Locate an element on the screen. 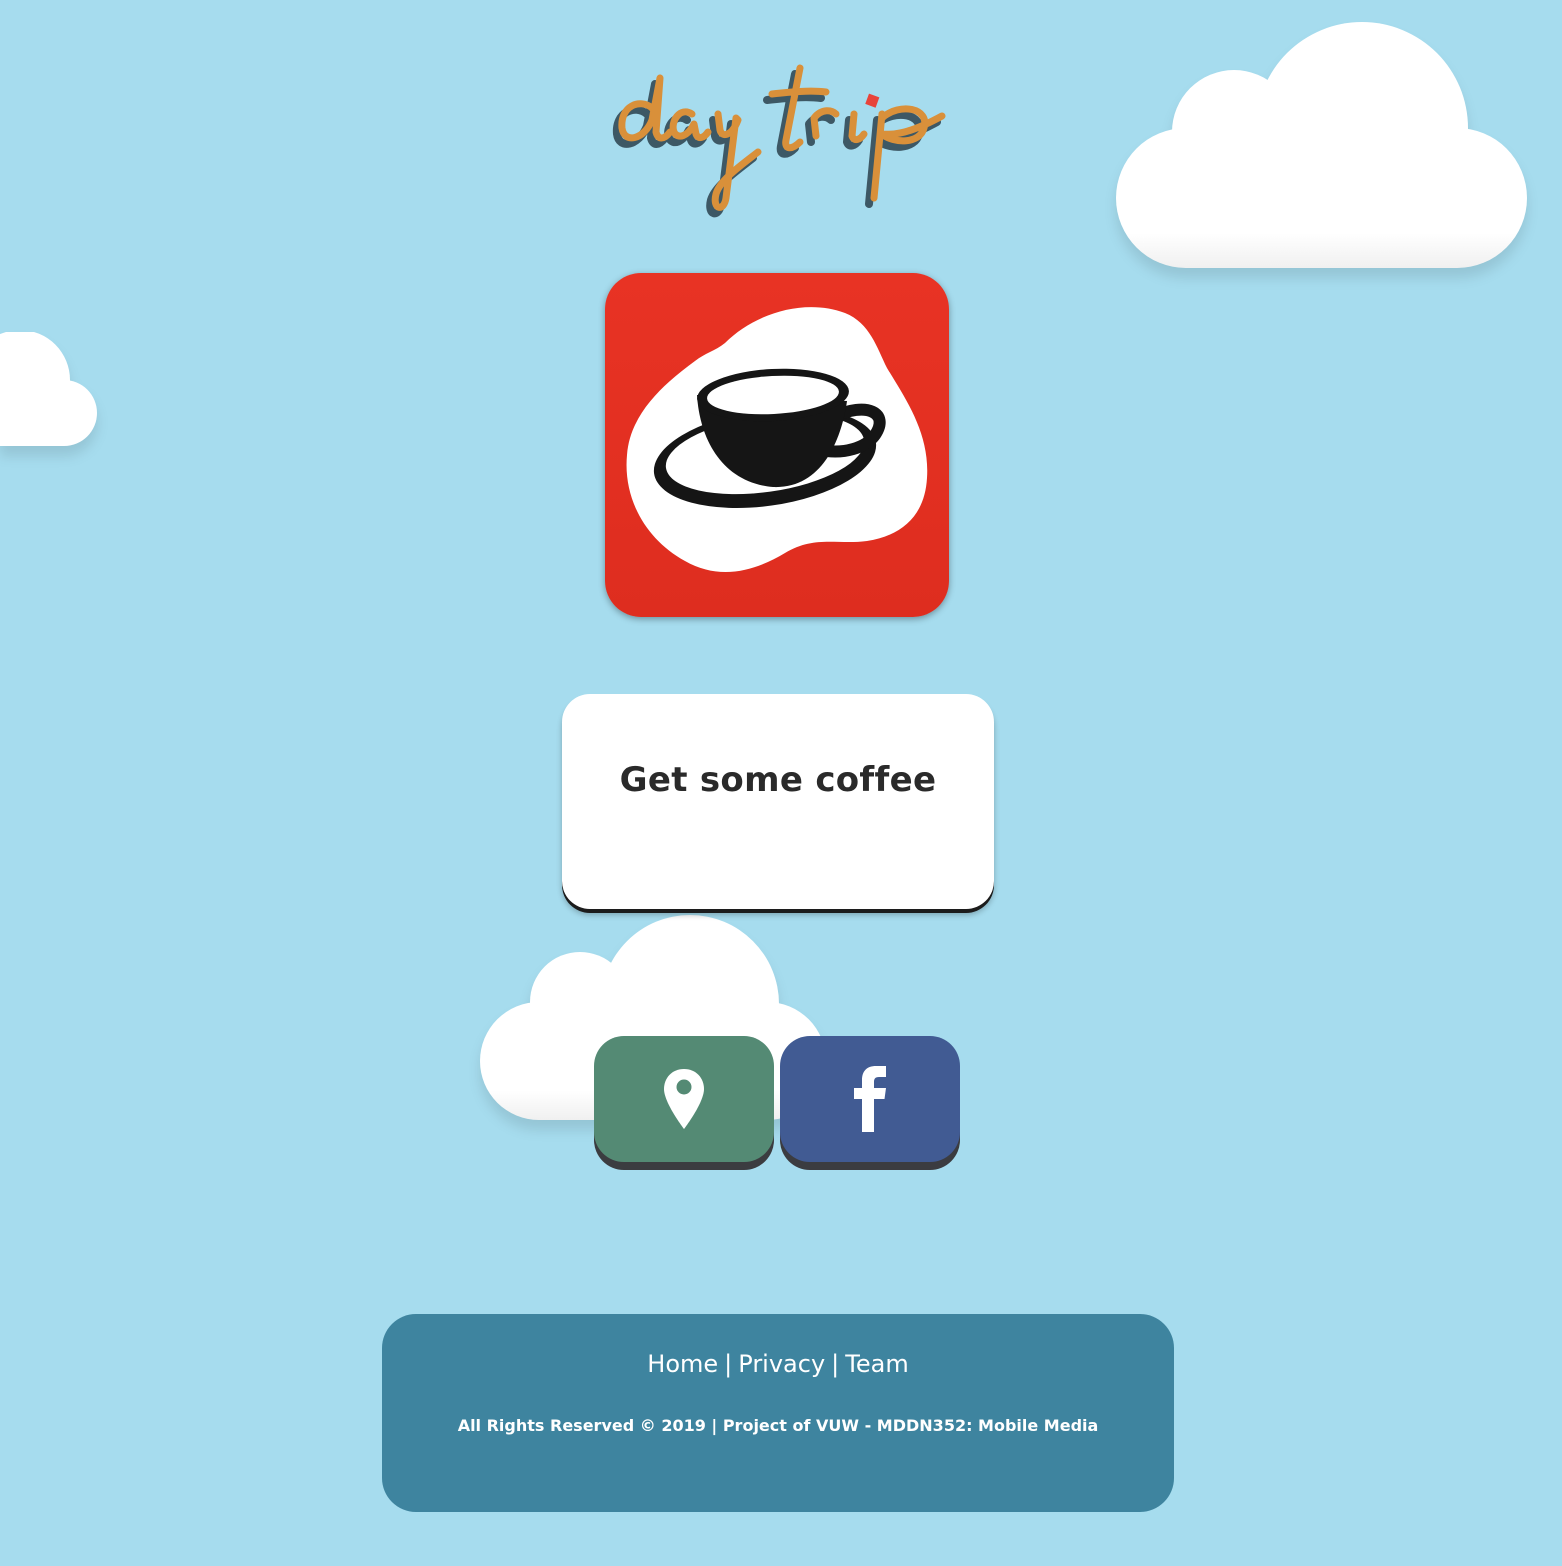 The width and height of the screenshot is (1562, 1566). get-coffee-label: Get some coffee is located at coordinates (778, 780).